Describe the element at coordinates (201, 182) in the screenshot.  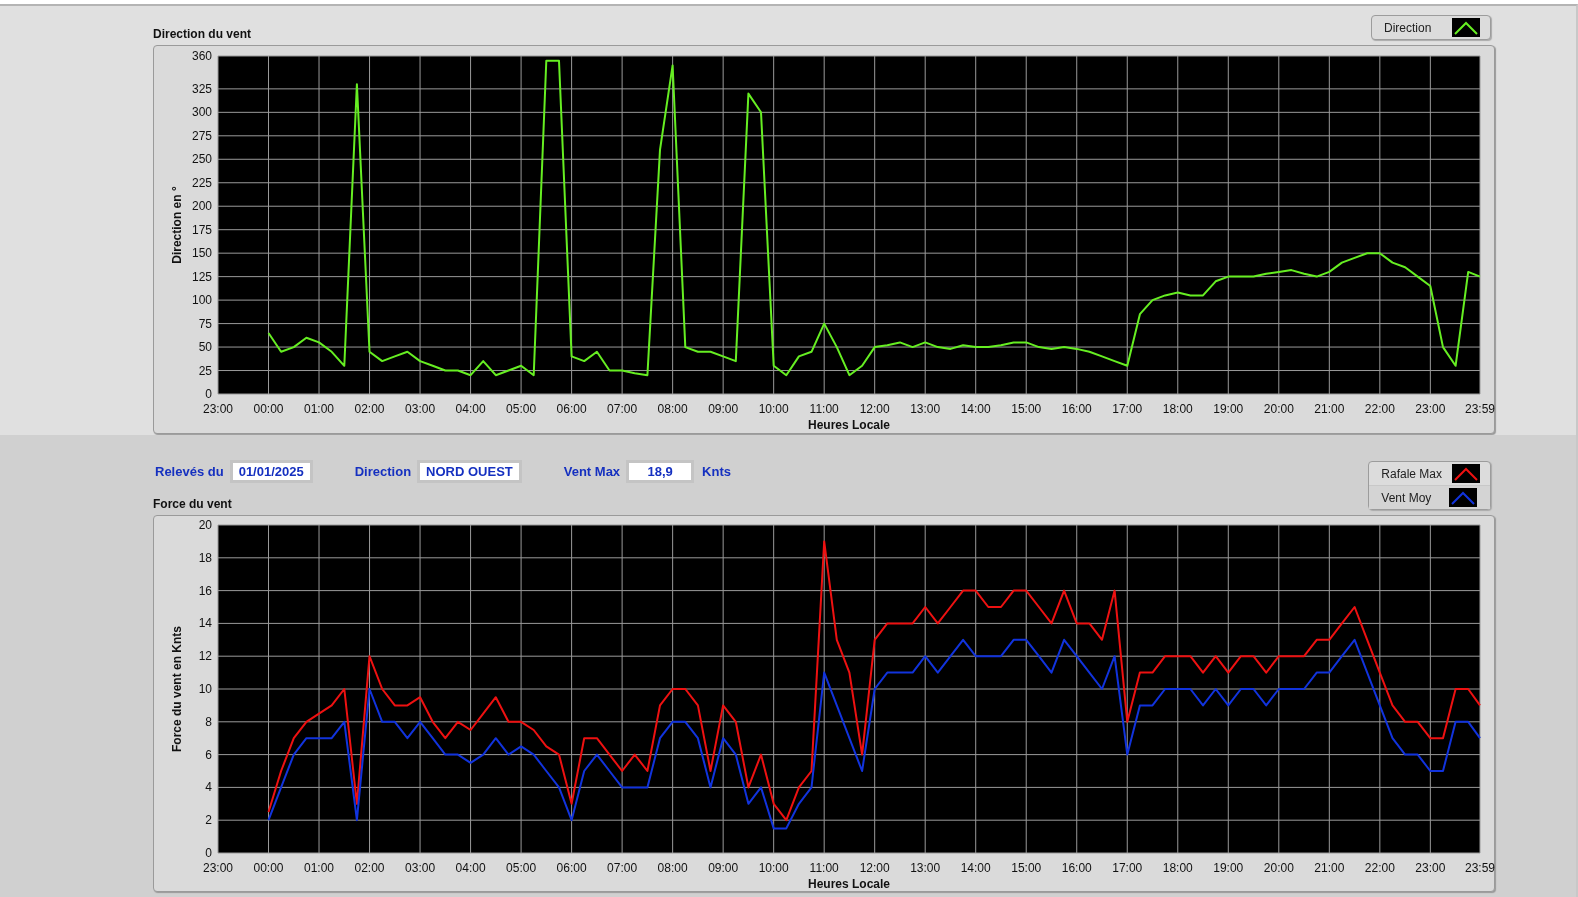
I see `y-tick-label: 225` at that location.